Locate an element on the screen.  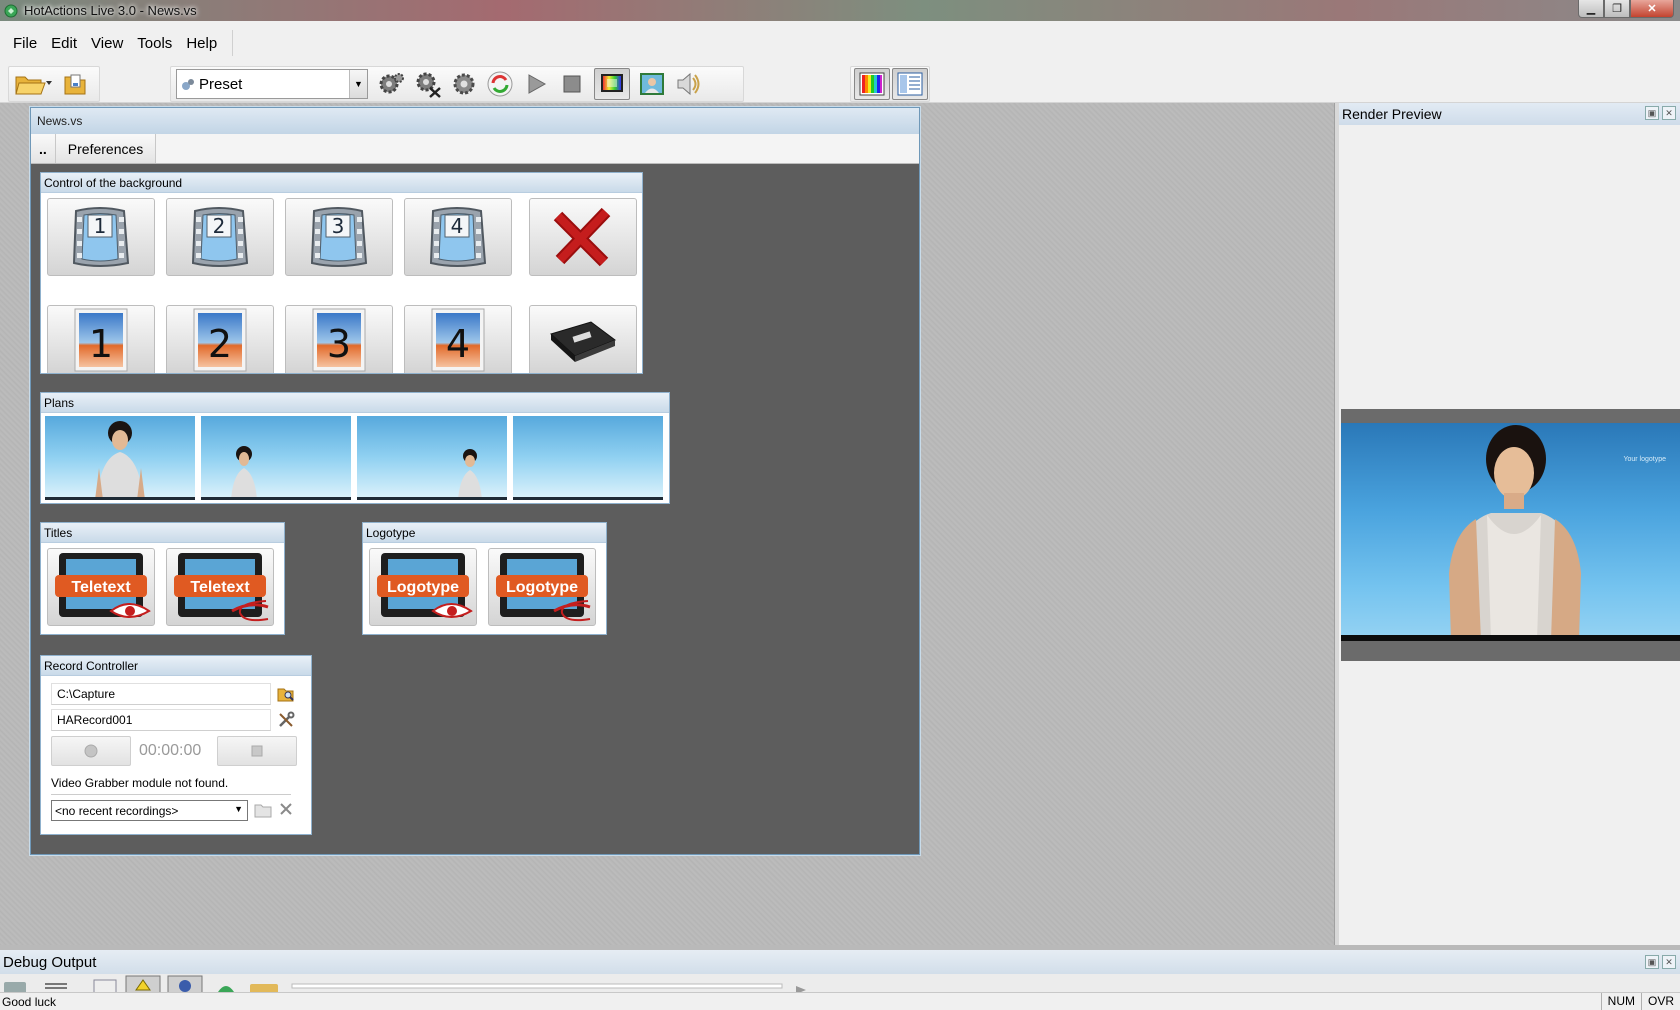
background-video-2-button: 2 is located at coordinates (220, 237).